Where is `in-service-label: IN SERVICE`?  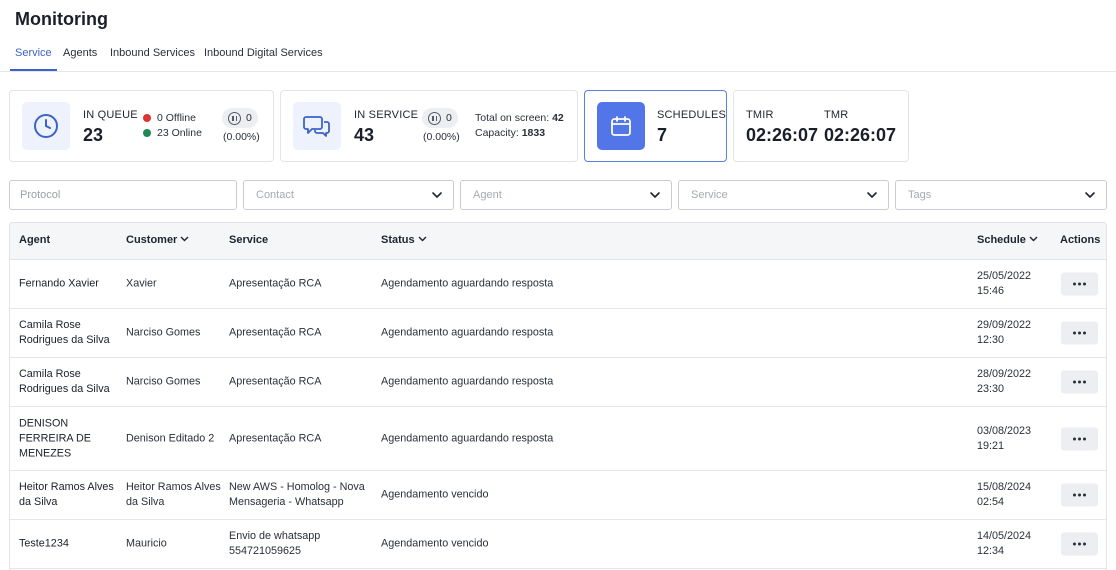 in-service-label: IN SERVICE is located at coordinates (386, 115).